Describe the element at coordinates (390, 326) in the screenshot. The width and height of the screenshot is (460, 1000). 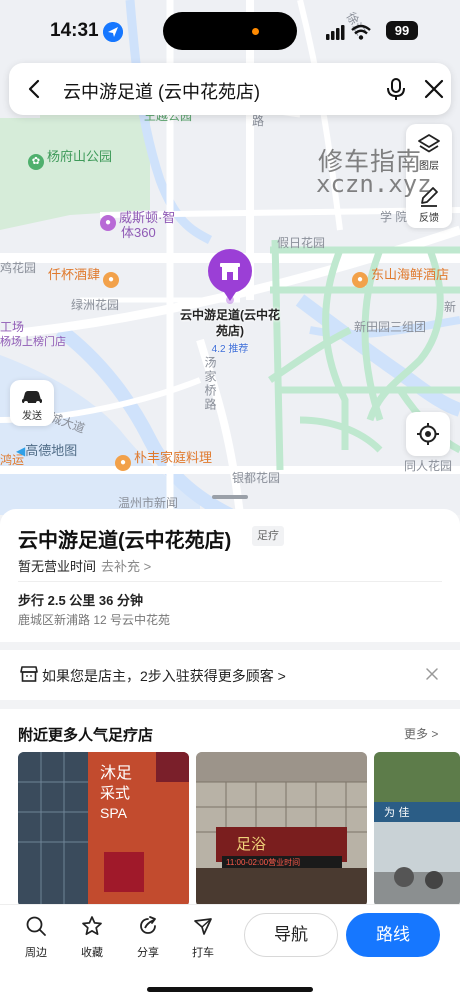
I see `map-label-xintian: 新田园三组团` at that location.